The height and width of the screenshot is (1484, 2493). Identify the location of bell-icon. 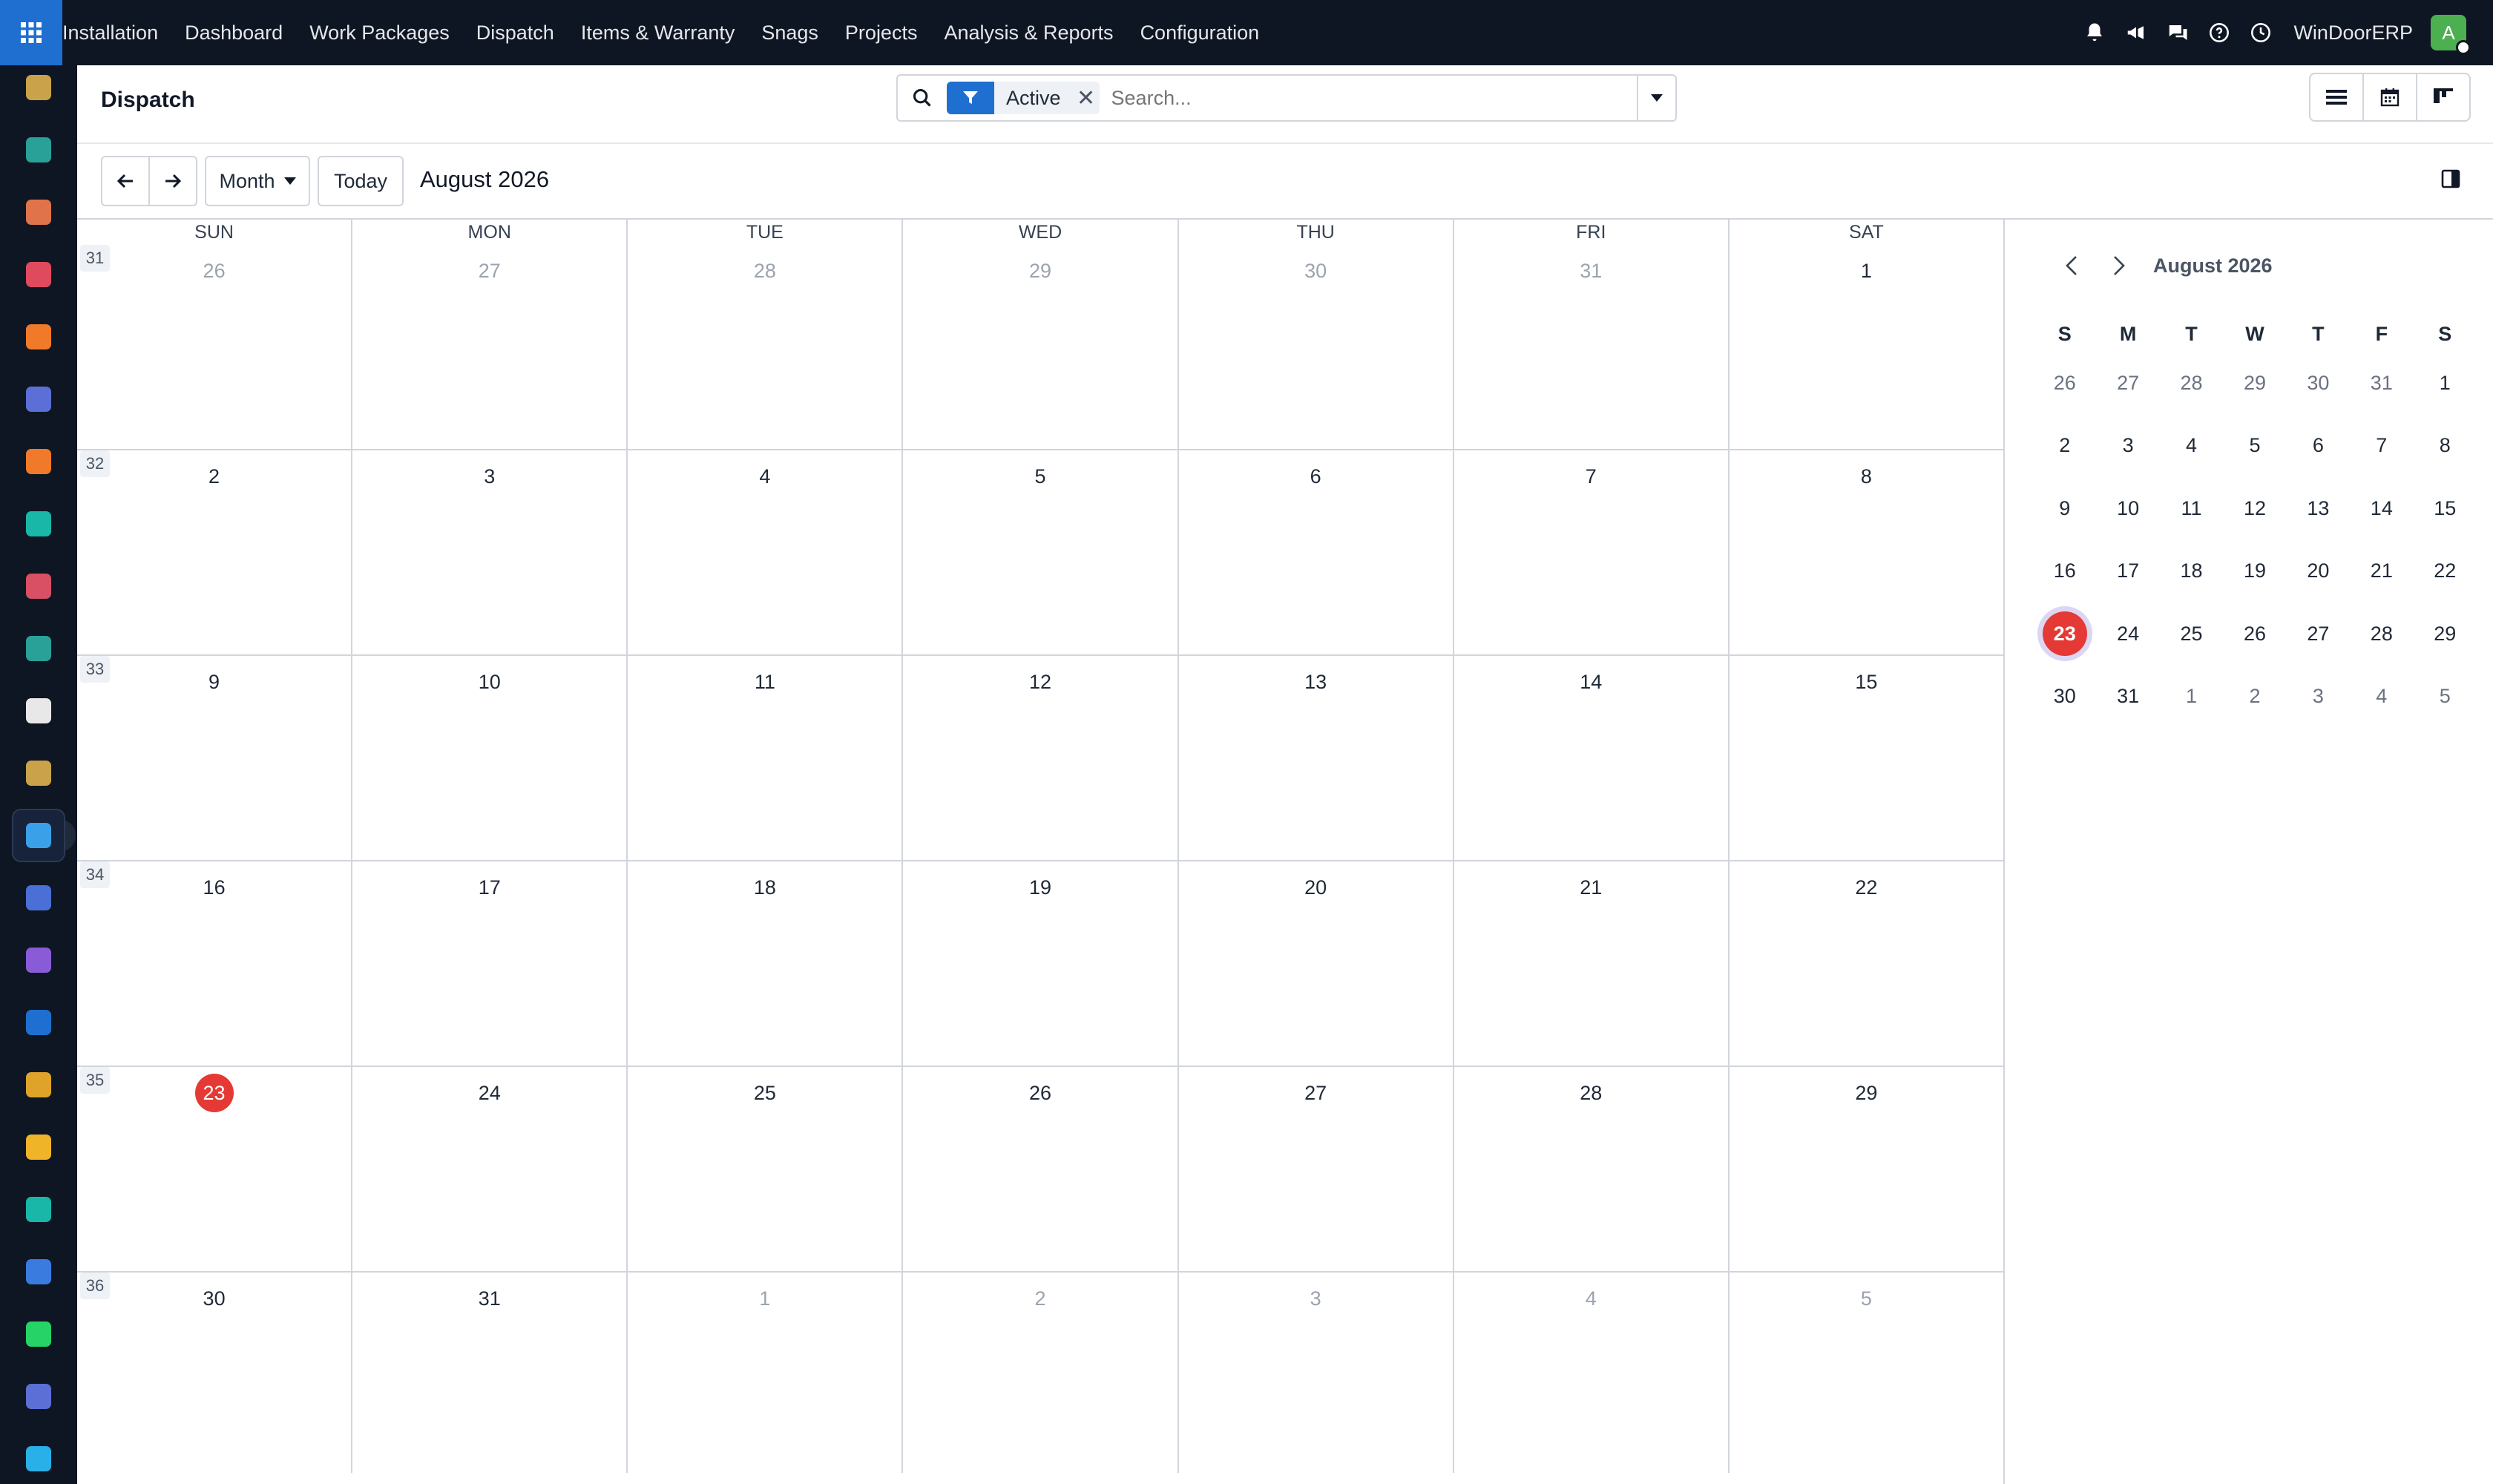
(2094, 32).